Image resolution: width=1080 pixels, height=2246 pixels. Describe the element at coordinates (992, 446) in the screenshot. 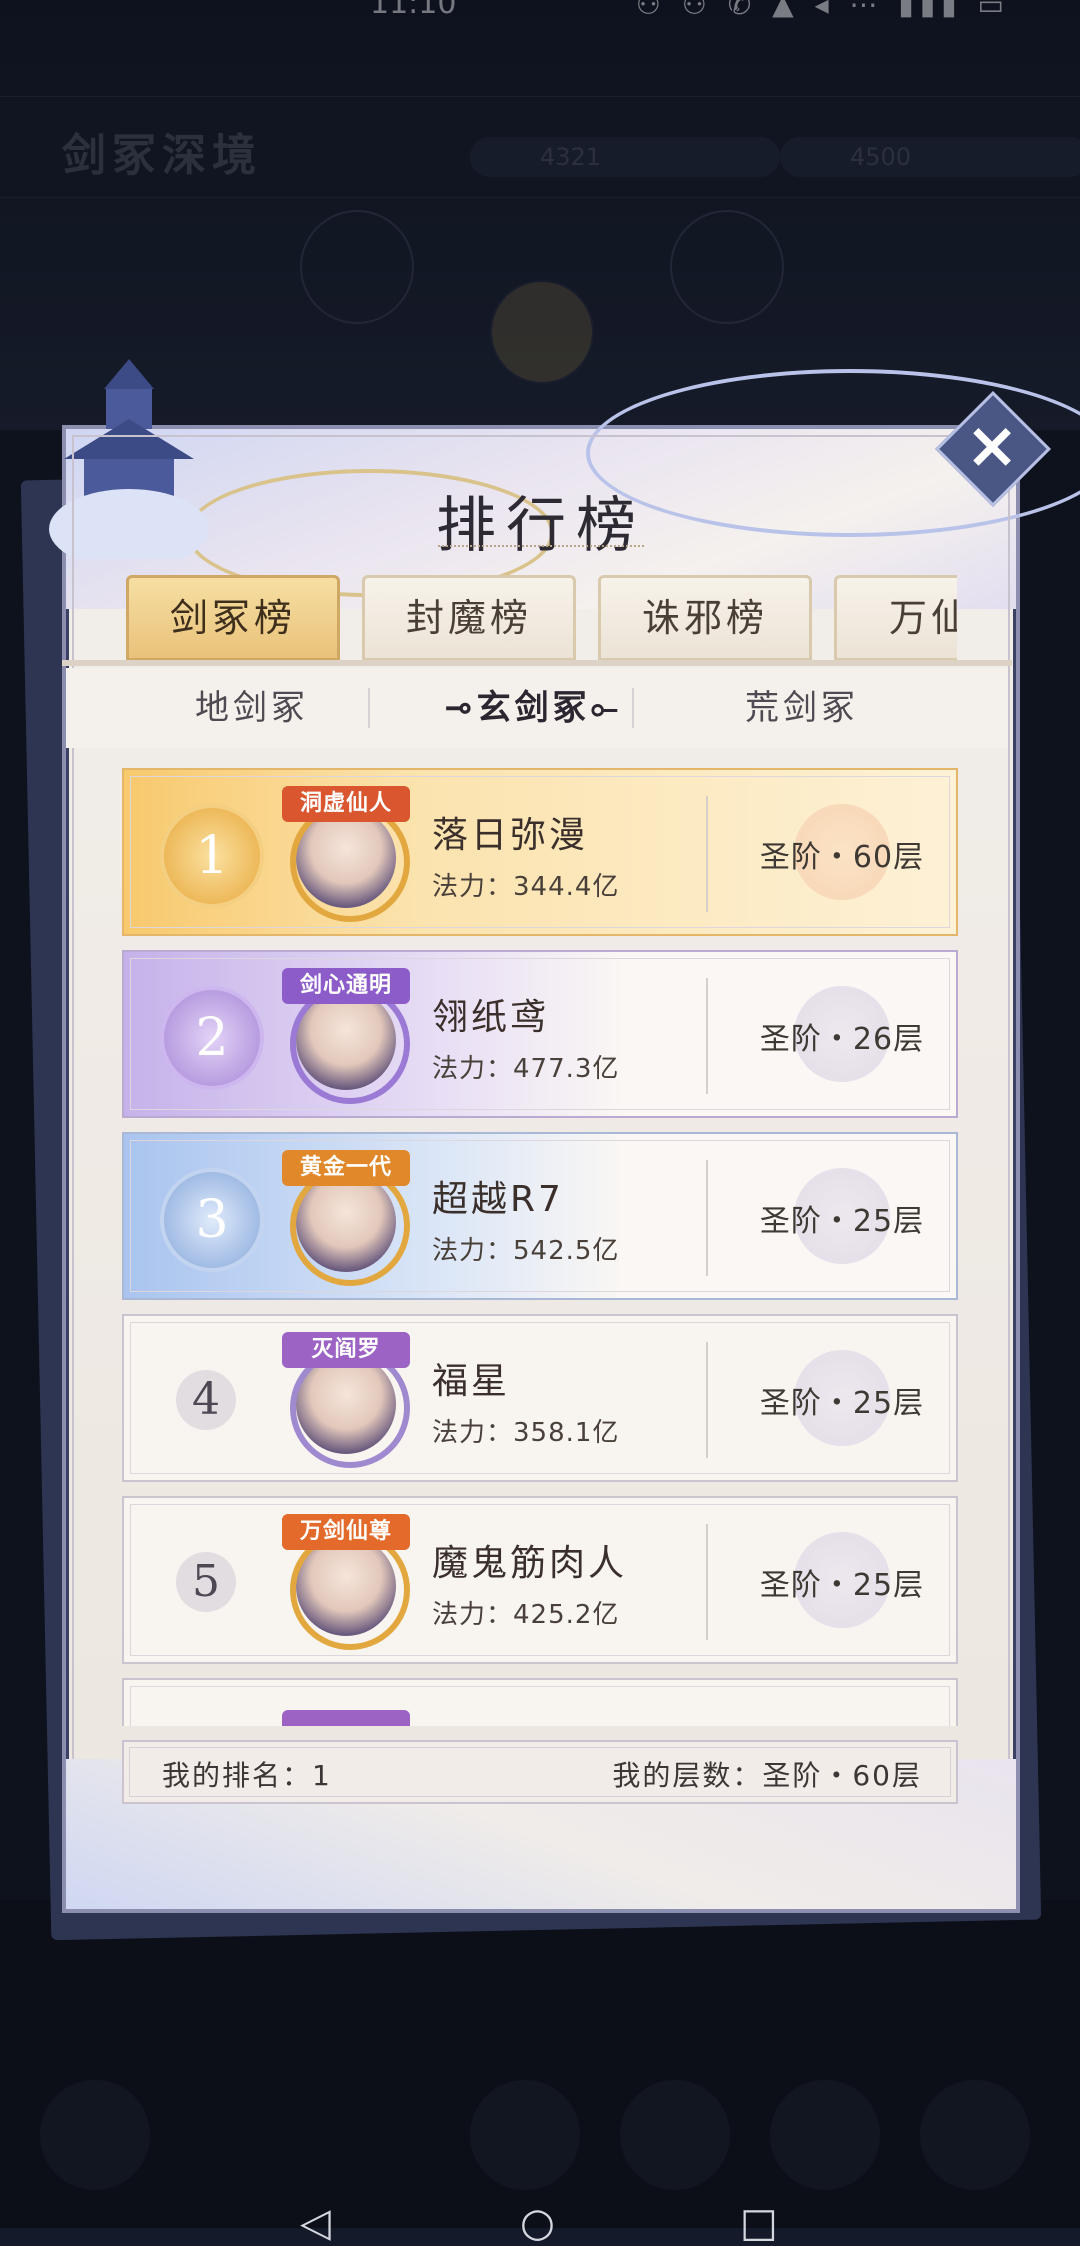

I see `close-icon: ×` at that location.